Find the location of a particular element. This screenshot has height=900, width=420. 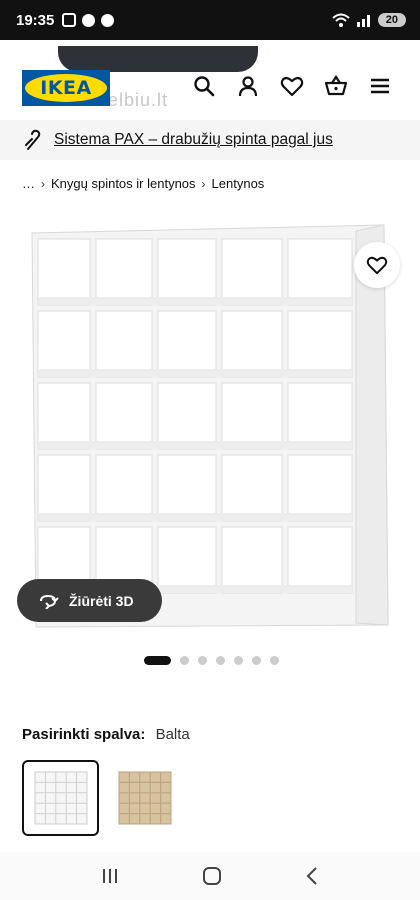

home-icon is located at coordinates (212, 876).